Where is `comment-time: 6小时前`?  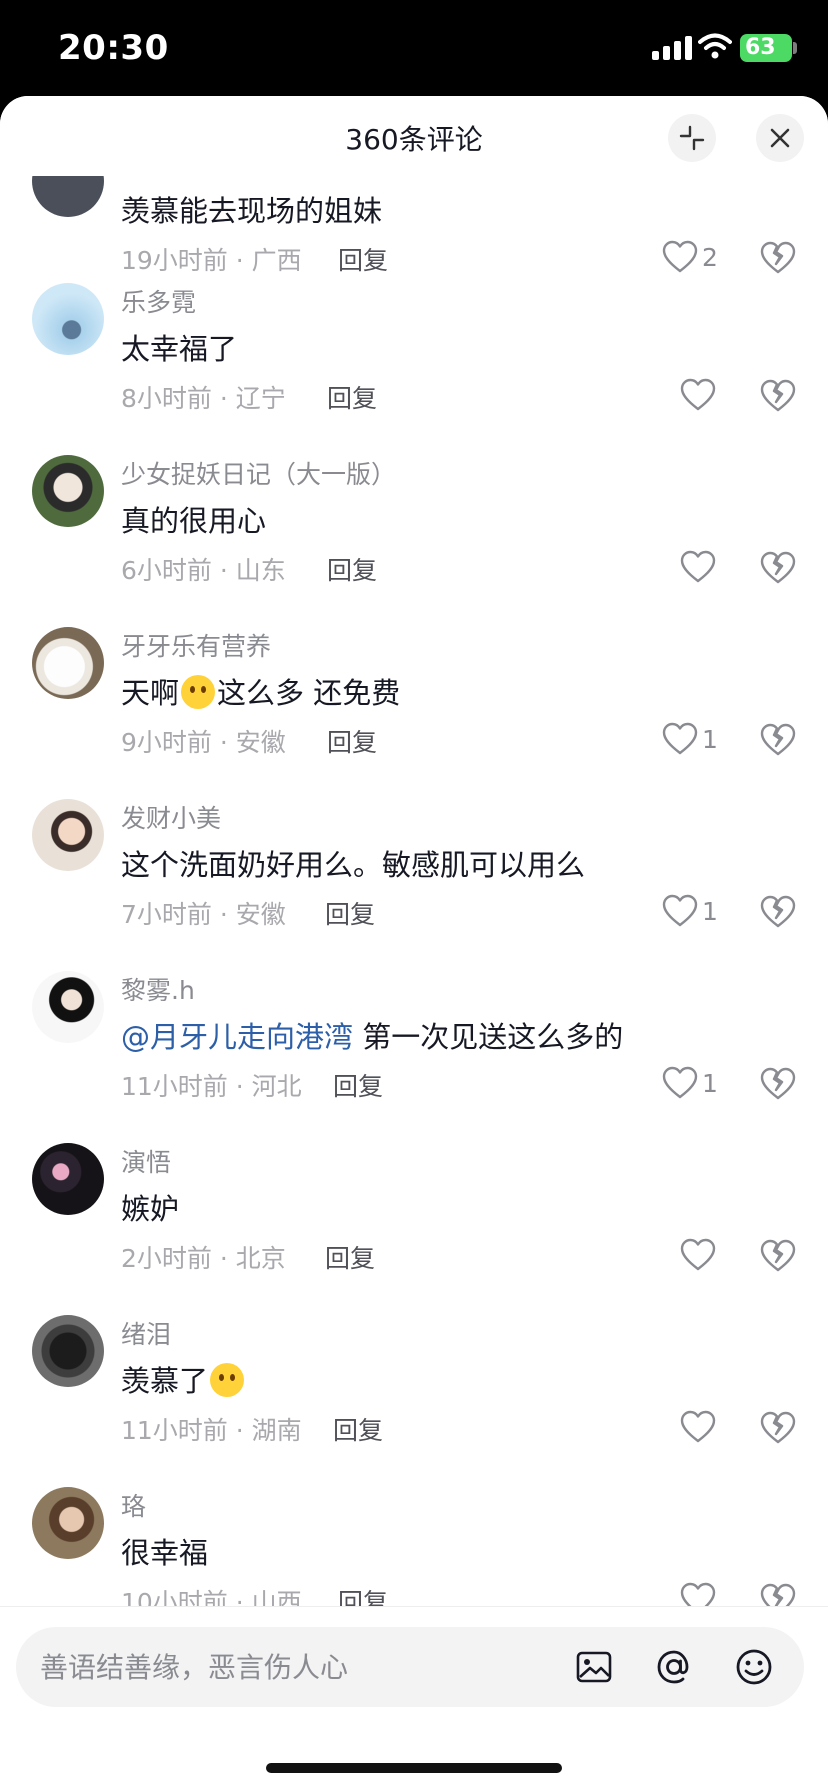 comment-time: 6小时前 is located at coordinates (166, 570).